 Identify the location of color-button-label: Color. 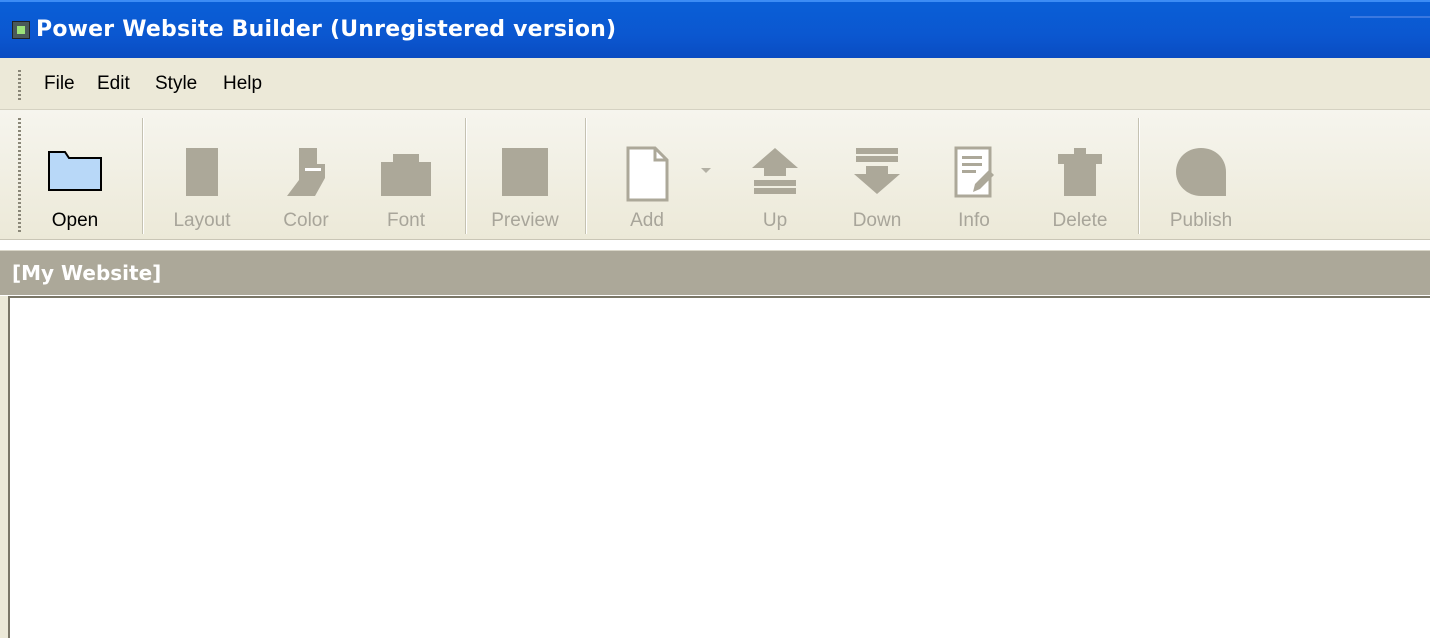
(306, 220).